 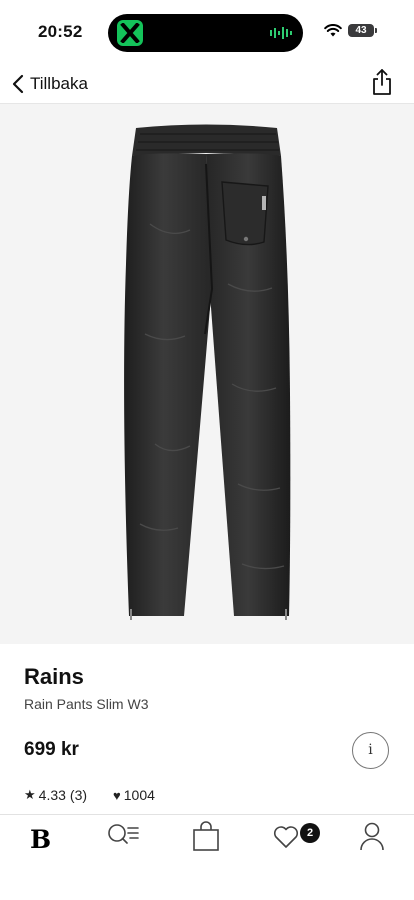 I want to click on back-button: Tillbaka, so click(x=50, y=84).